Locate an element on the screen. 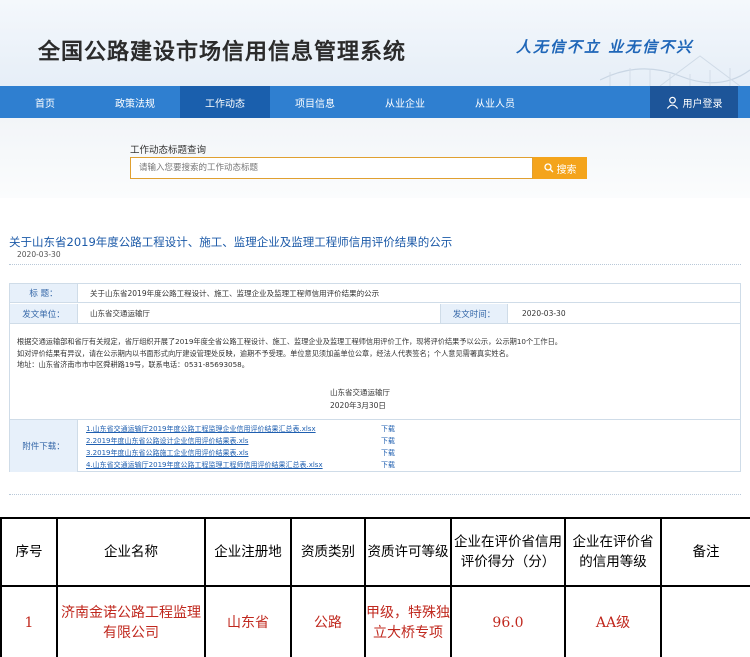  attachment-label: 附件下载： is located at coordinates (44, 446).